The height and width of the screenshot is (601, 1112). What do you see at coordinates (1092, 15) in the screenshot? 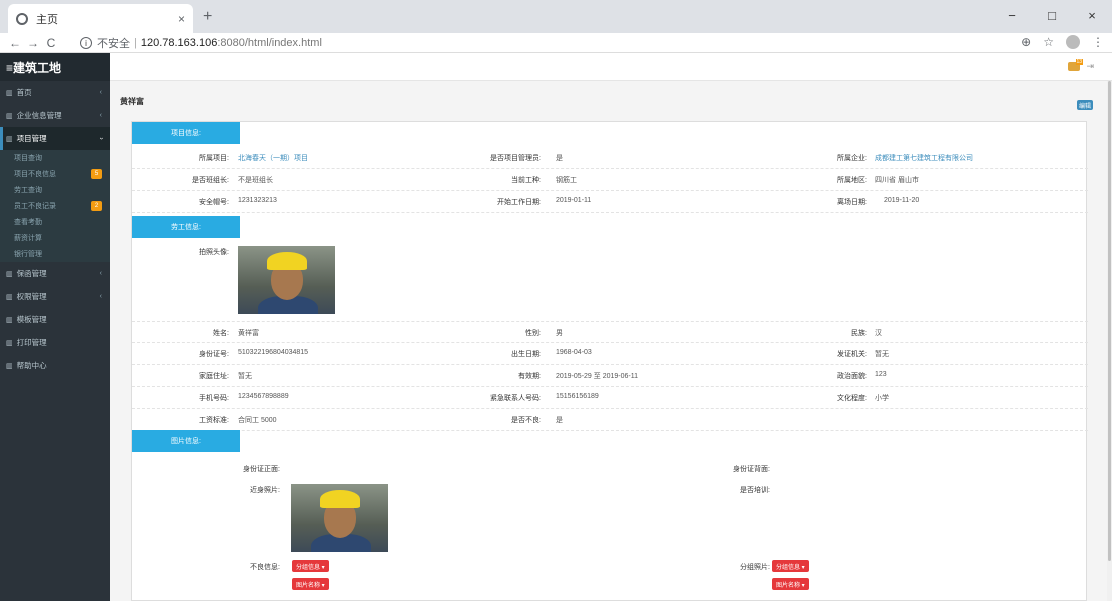
I see `close-window-icon: ×` at bounding box center [1092, 15].